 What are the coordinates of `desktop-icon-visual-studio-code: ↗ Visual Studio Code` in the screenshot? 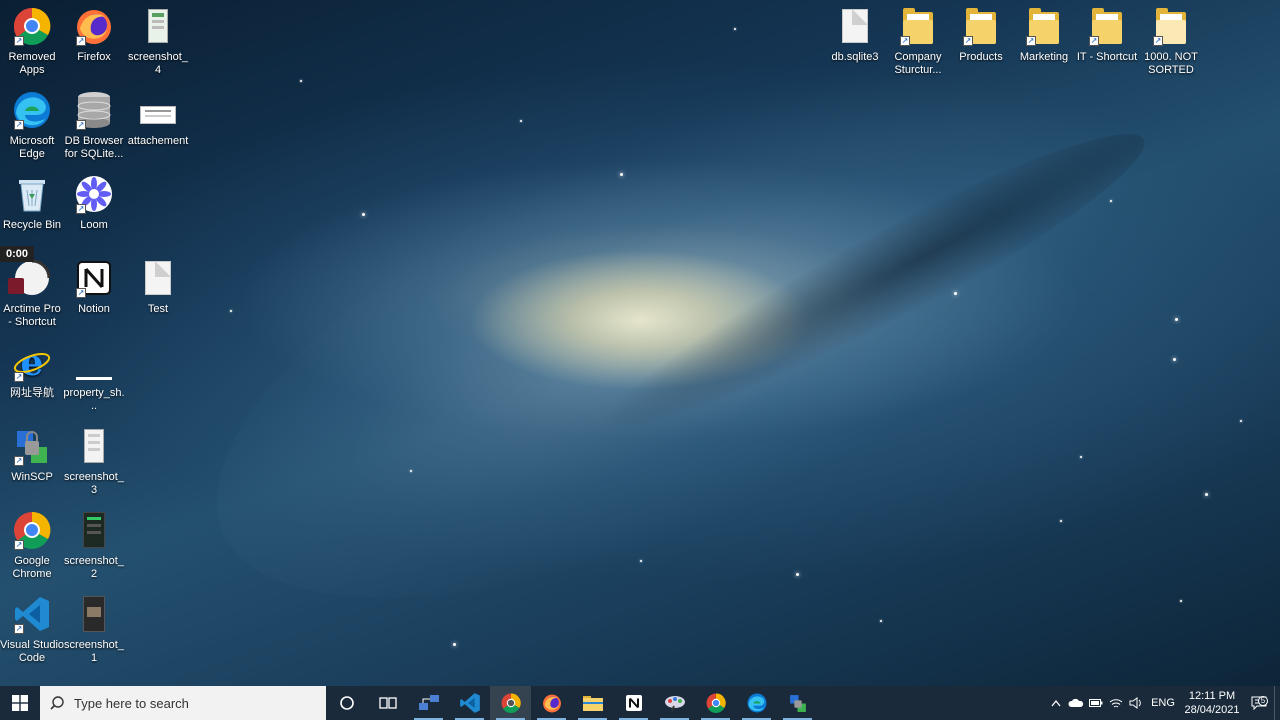 It's located at (32, 630).